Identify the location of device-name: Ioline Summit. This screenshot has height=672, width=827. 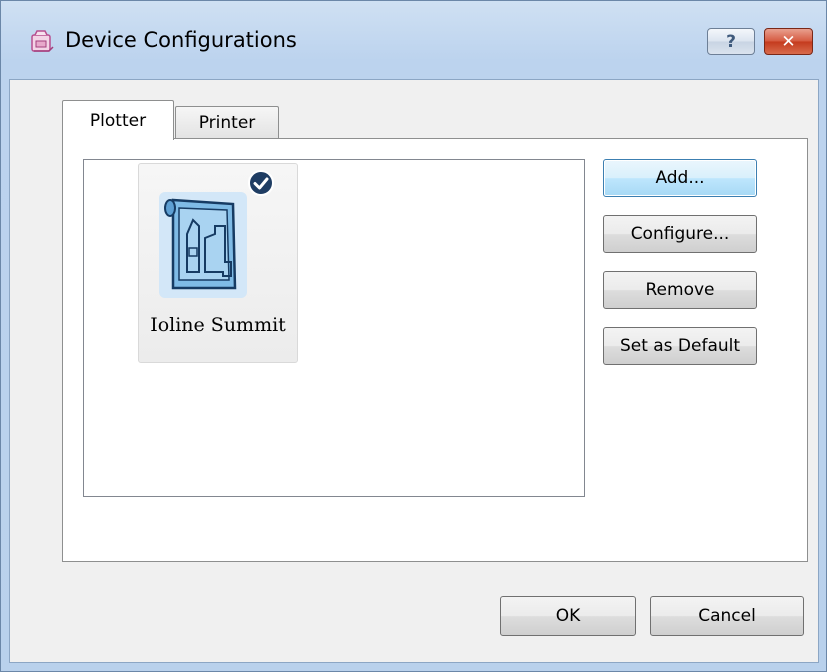
(218, 325).